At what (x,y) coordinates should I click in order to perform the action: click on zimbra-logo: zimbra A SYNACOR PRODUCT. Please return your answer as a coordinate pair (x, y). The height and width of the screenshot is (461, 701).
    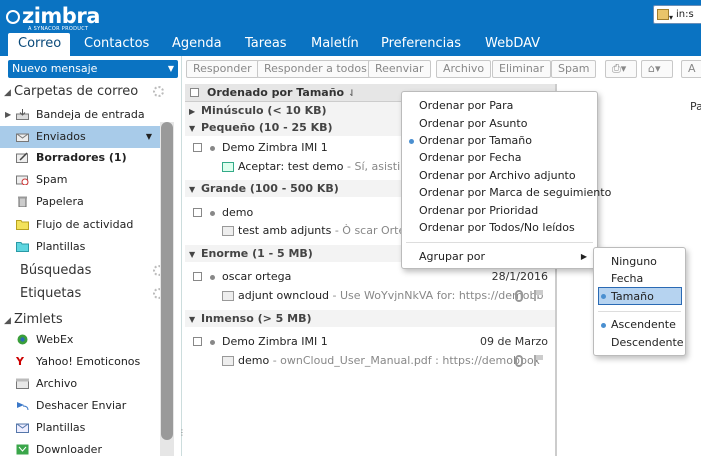
    Looking at the image, I should click on (53, 18).